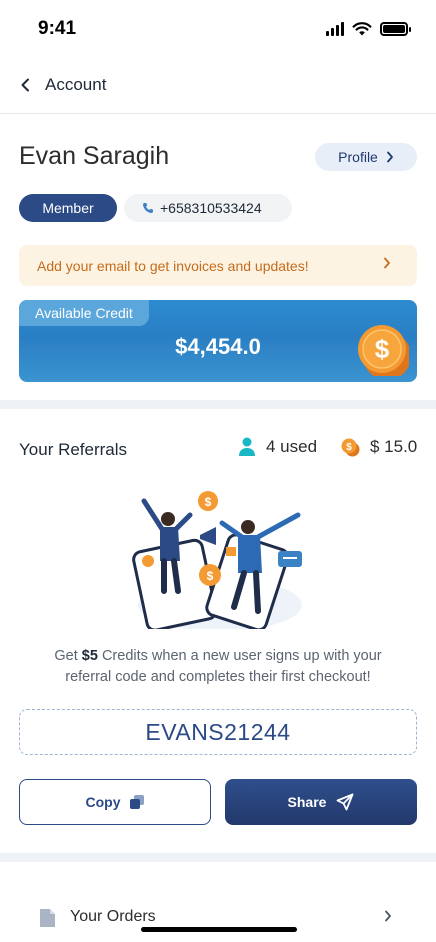 This screenshot has width=436, height=942. Describe the element at coordinates (219, 929) in the screenshot. I see `home-indicator` at that location.